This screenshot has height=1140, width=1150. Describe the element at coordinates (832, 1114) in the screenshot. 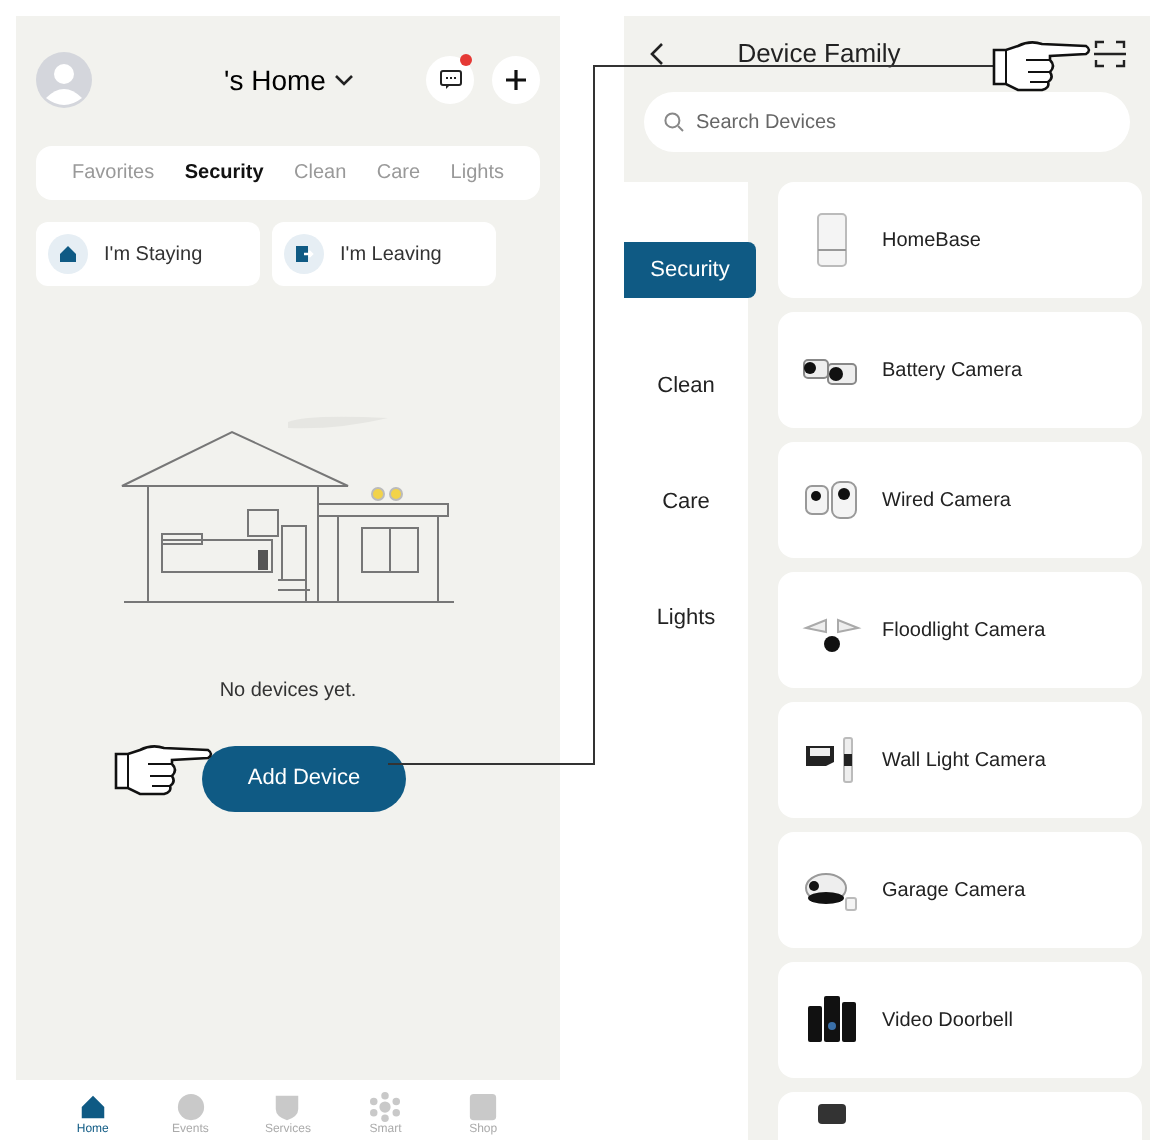

I see `device-drawing` at that location.